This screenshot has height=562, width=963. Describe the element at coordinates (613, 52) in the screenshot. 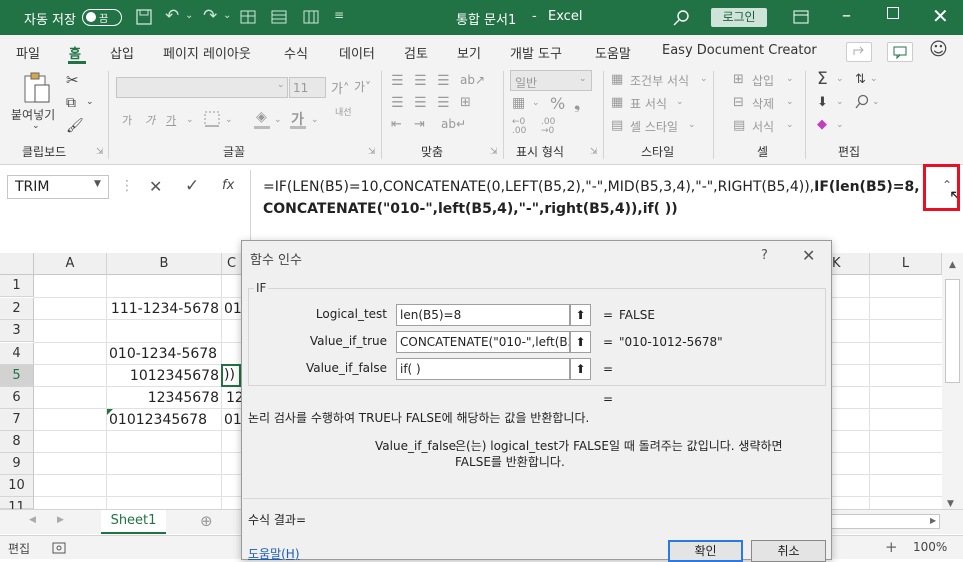

I see `tab-help: 도움말` at that location.